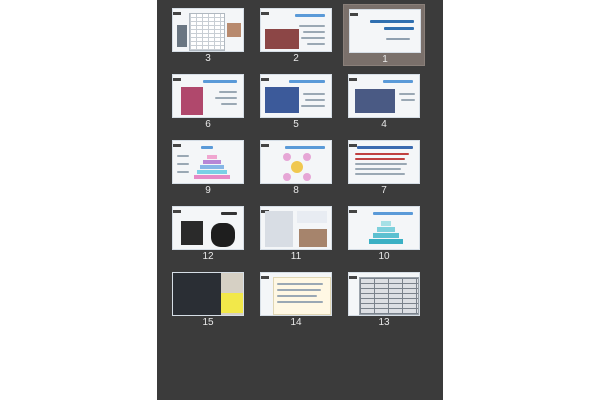 The width and height of the screenshot is (600, 400). What do you see at coordinates (296, 322) in the screenshot?
I see `slide-number: 14` at bounding box center [296, 322].